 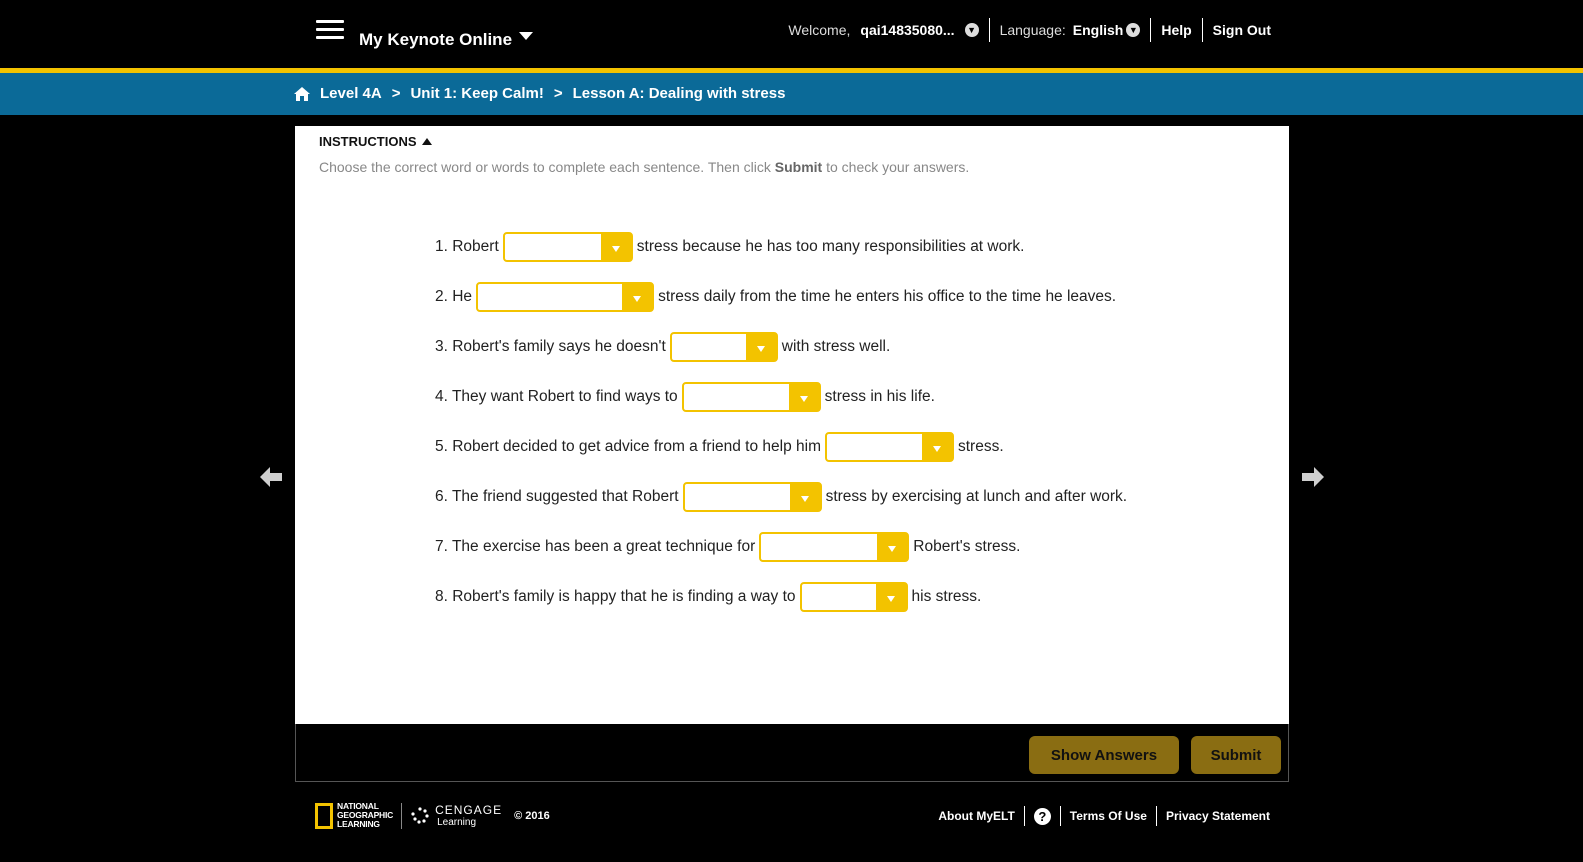 I want to click on cengage-wordmark: CENGAGE Learning, so click(x=469, y=815).